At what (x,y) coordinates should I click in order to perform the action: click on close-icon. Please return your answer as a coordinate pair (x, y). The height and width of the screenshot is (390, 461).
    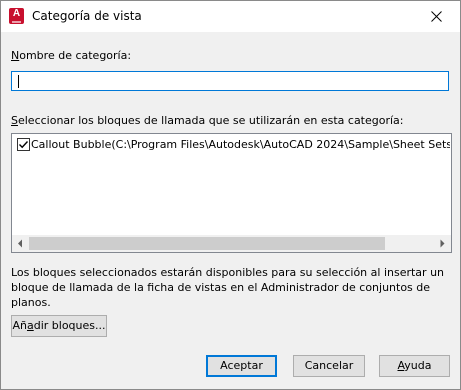
    Looking at the image, I should click on (436, 16).